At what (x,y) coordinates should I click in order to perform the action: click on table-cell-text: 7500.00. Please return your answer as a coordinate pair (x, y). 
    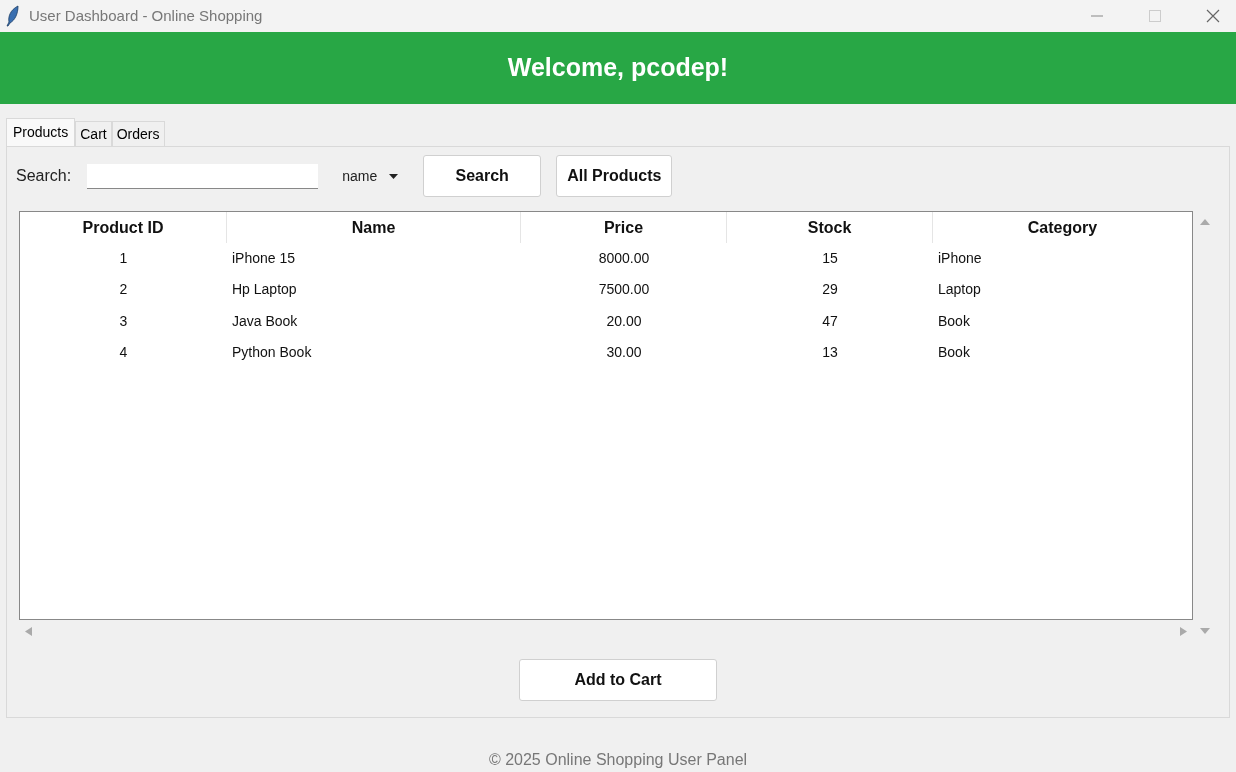
    Looking at the image, I should click on (624, 290).